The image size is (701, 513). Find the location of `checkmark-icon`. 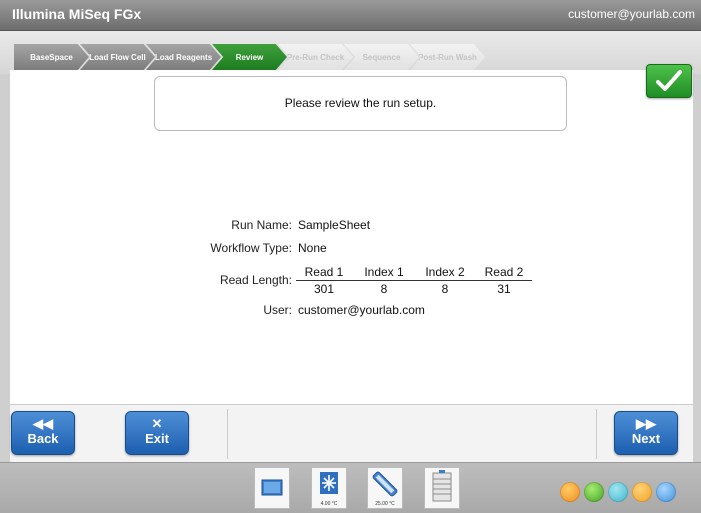

checkmark-icon is located at coordinates (669, 80).